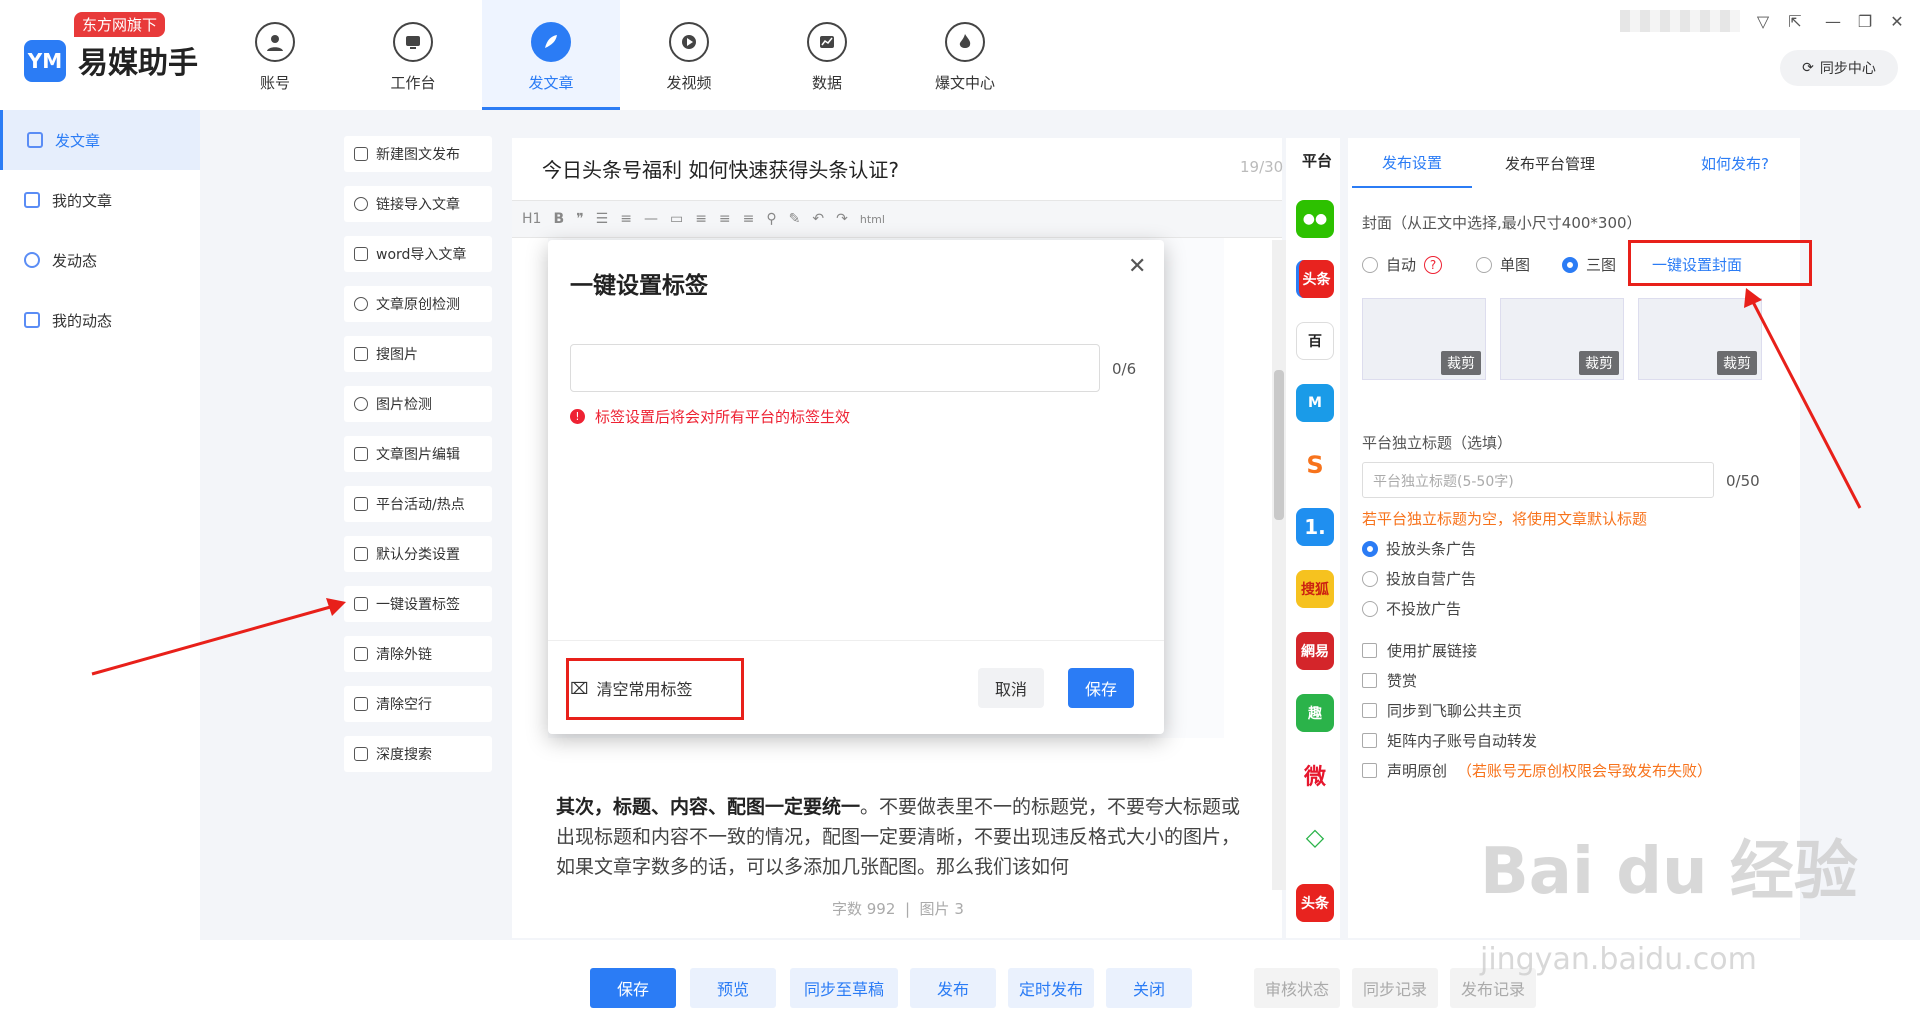  Describe the element at coordinates (1669, 872) in the screenshot. I see `watermark-logo: Bai du 经验` at that location.